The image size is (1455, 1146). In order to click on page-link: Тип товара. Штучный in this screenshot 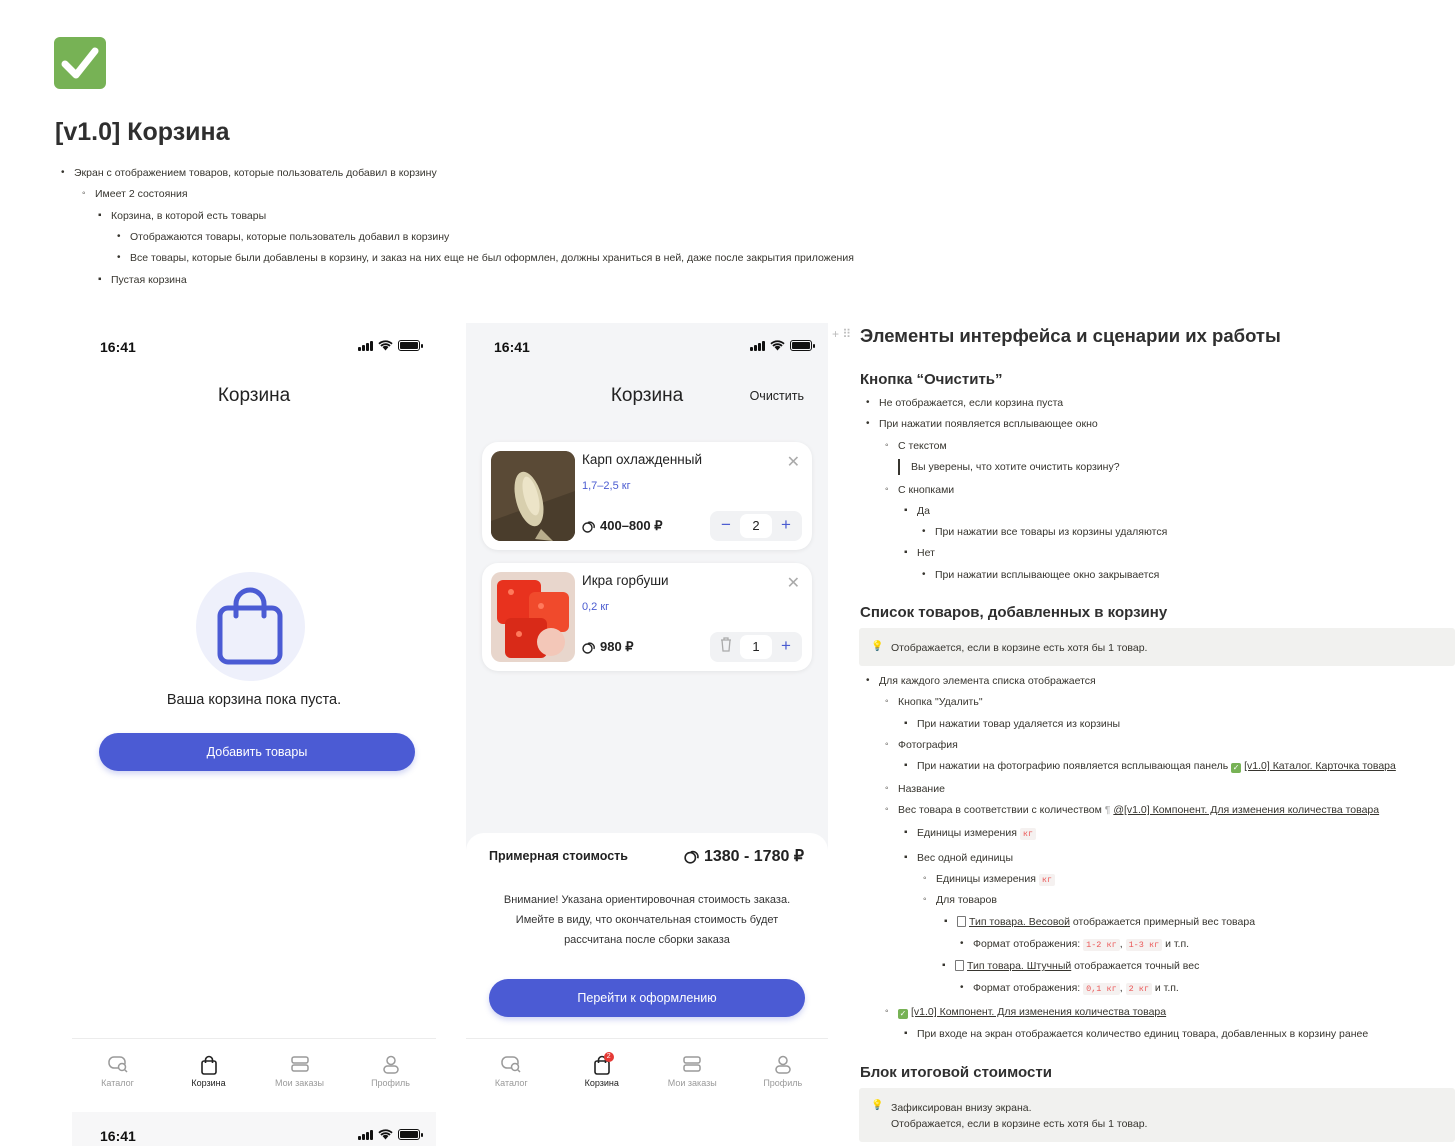, I will do `click(1019, 966)`.